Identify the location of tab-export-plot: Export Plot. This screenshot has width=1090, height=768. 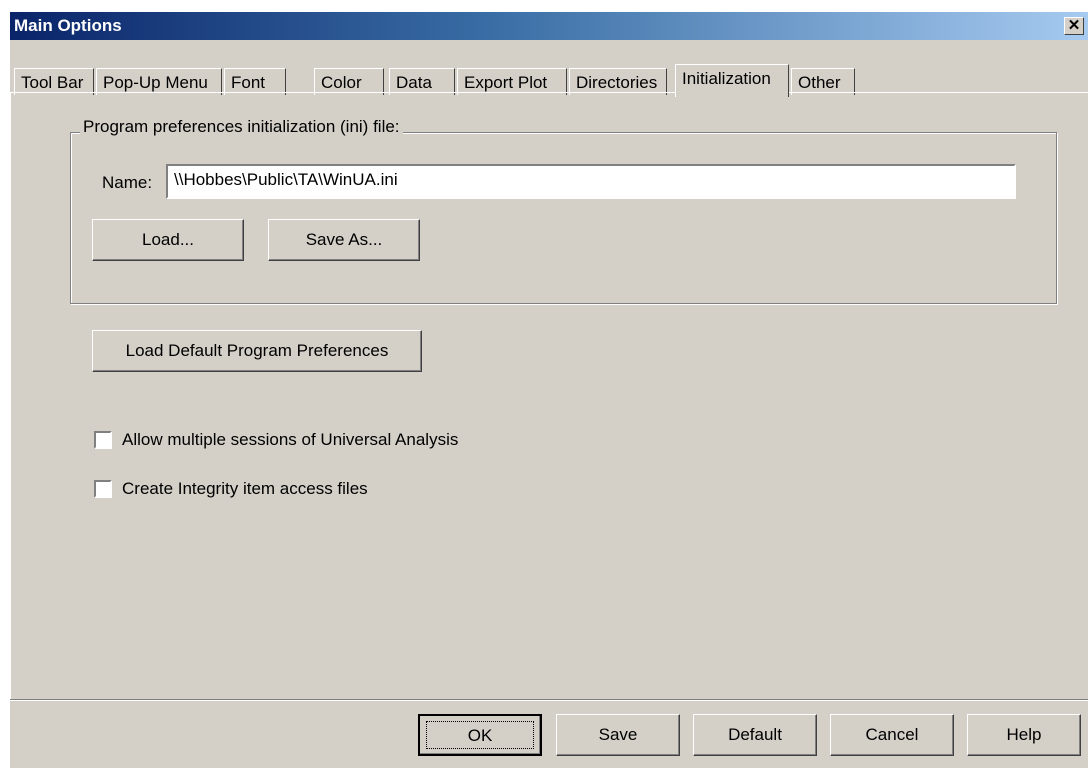
(512, 81).